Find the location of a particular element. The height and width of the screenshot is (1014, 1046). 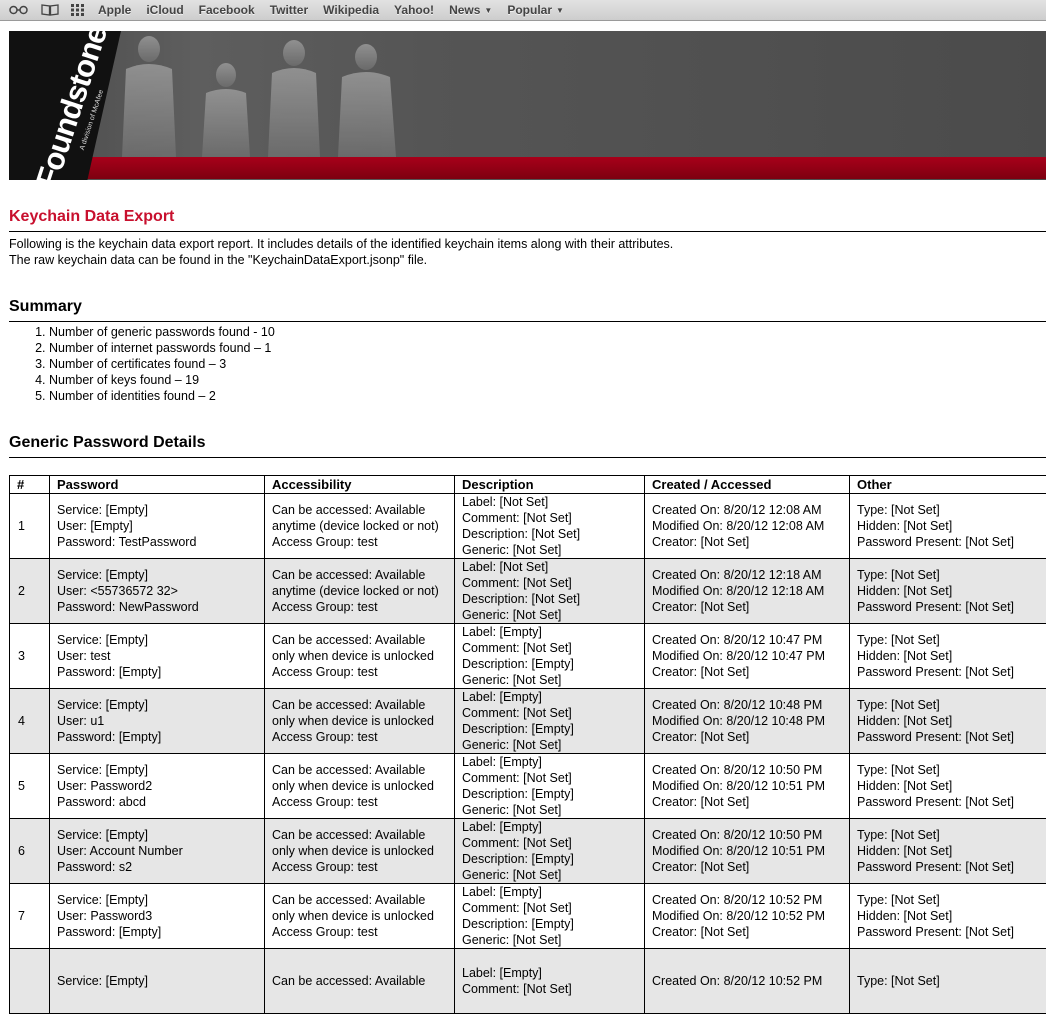

created-line: Modified On: 8/20/12 12:18 AM is located at coordinates (747, 591).